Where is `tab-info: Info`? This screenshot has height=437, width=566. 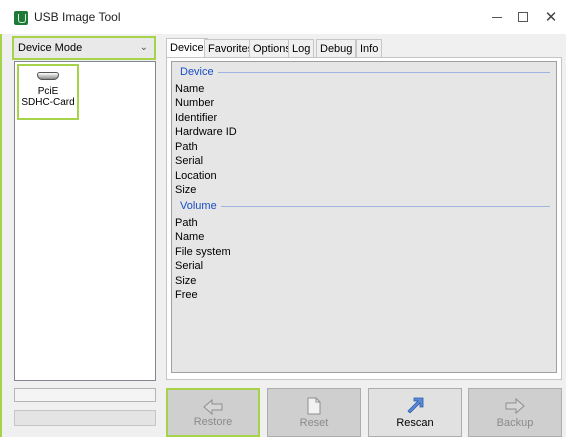 tab-info: Info is located at coordinates (369, 48).